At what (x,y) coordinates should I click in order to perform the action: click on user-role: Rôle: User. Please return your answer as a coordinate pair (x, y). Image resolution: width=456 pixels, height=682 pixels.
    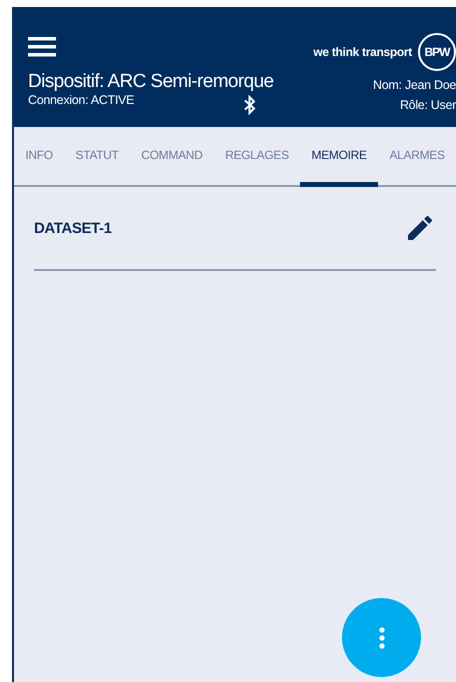
    Looking at the image, I should click on (428, 105).